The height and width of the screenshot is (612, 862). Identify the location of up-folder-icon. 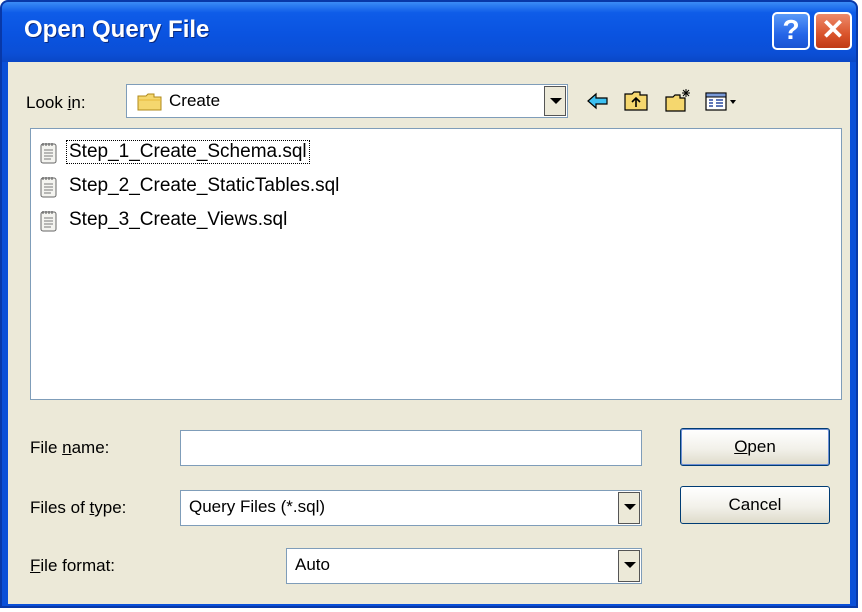
(636, 101).